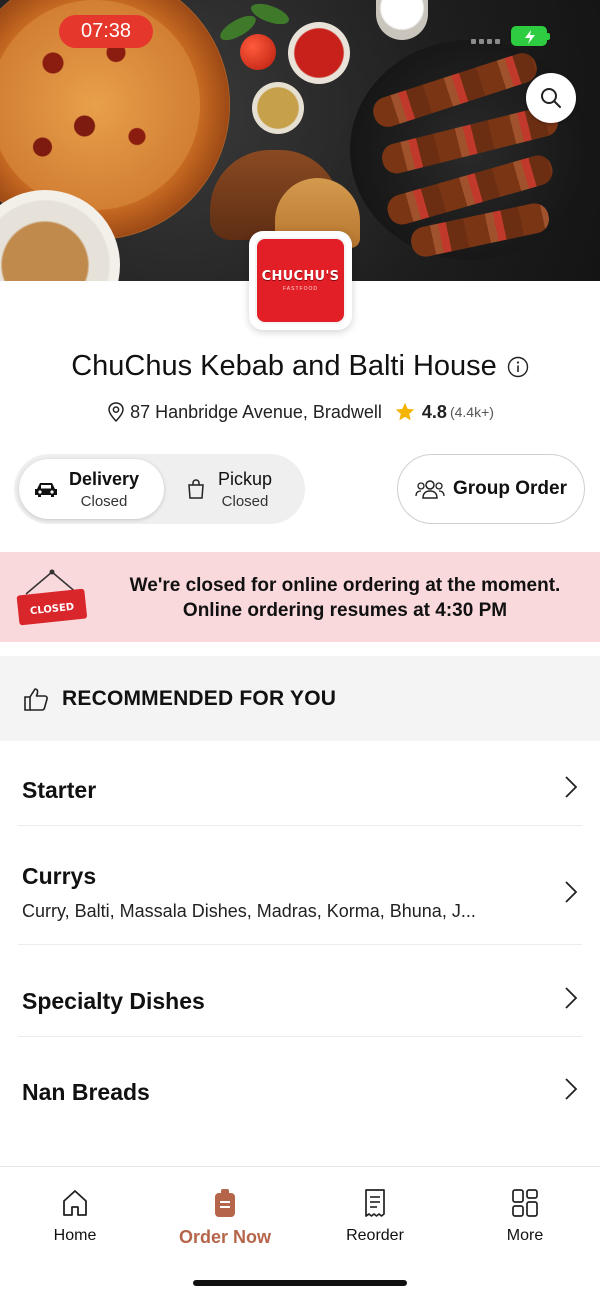  What do you see at coordinates (59, 790) in the screenshot?
I see `category-name: Starter` at bounding box center [59, 790].